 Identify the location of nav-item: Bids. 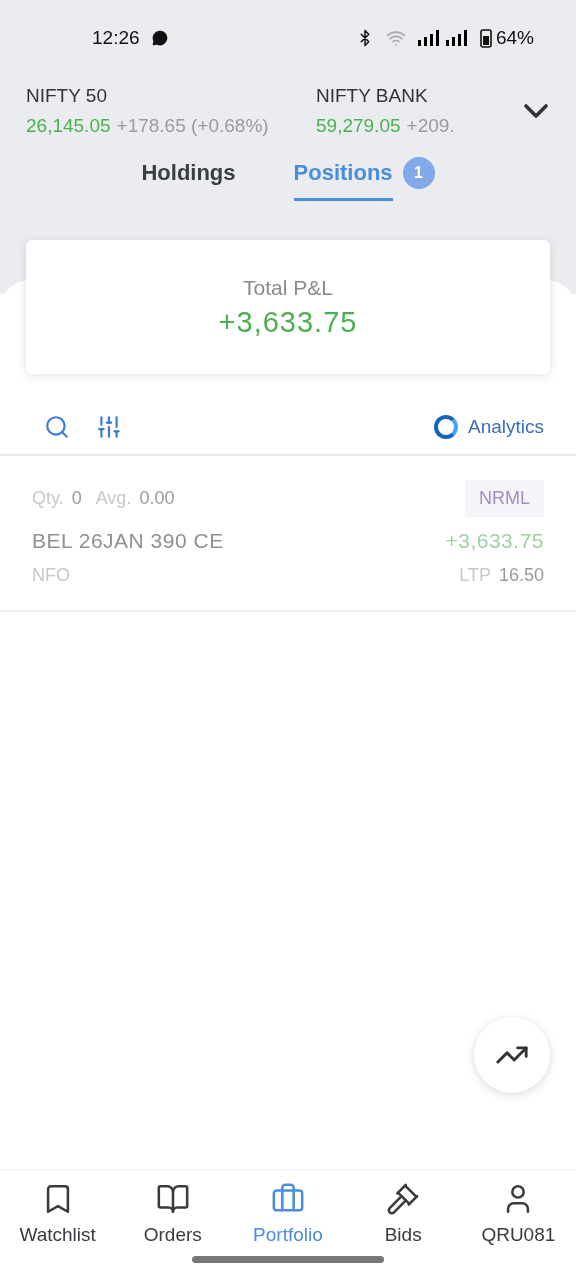
(403, 1214).